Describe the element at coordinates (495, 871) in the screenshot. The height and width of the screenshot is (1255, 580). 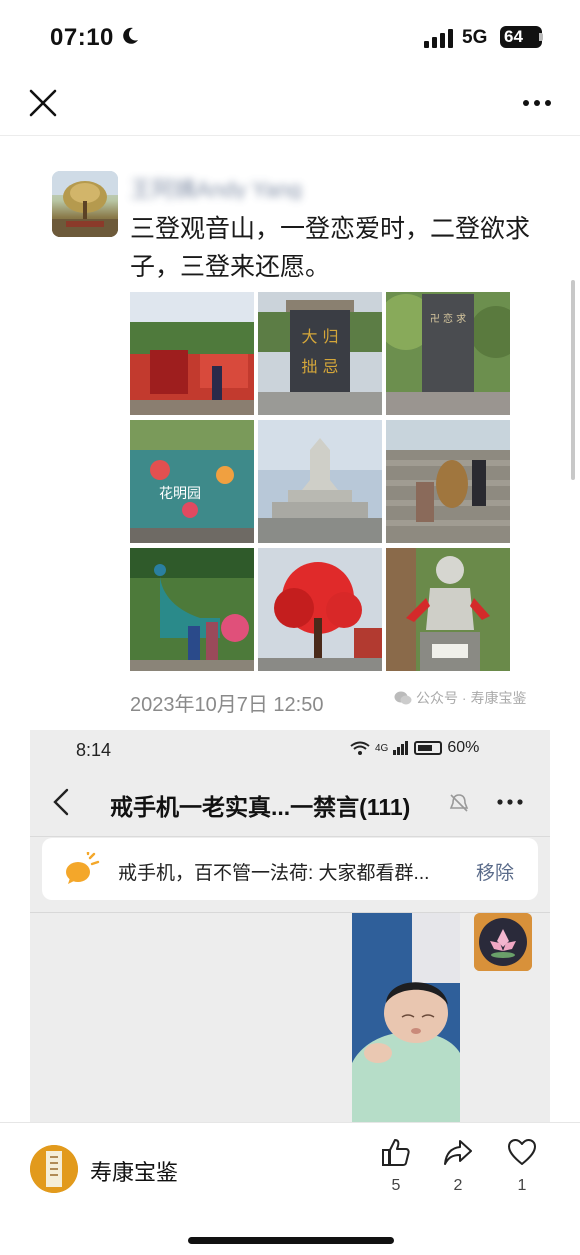
I see `notice-remove-button: 移除` at that location.